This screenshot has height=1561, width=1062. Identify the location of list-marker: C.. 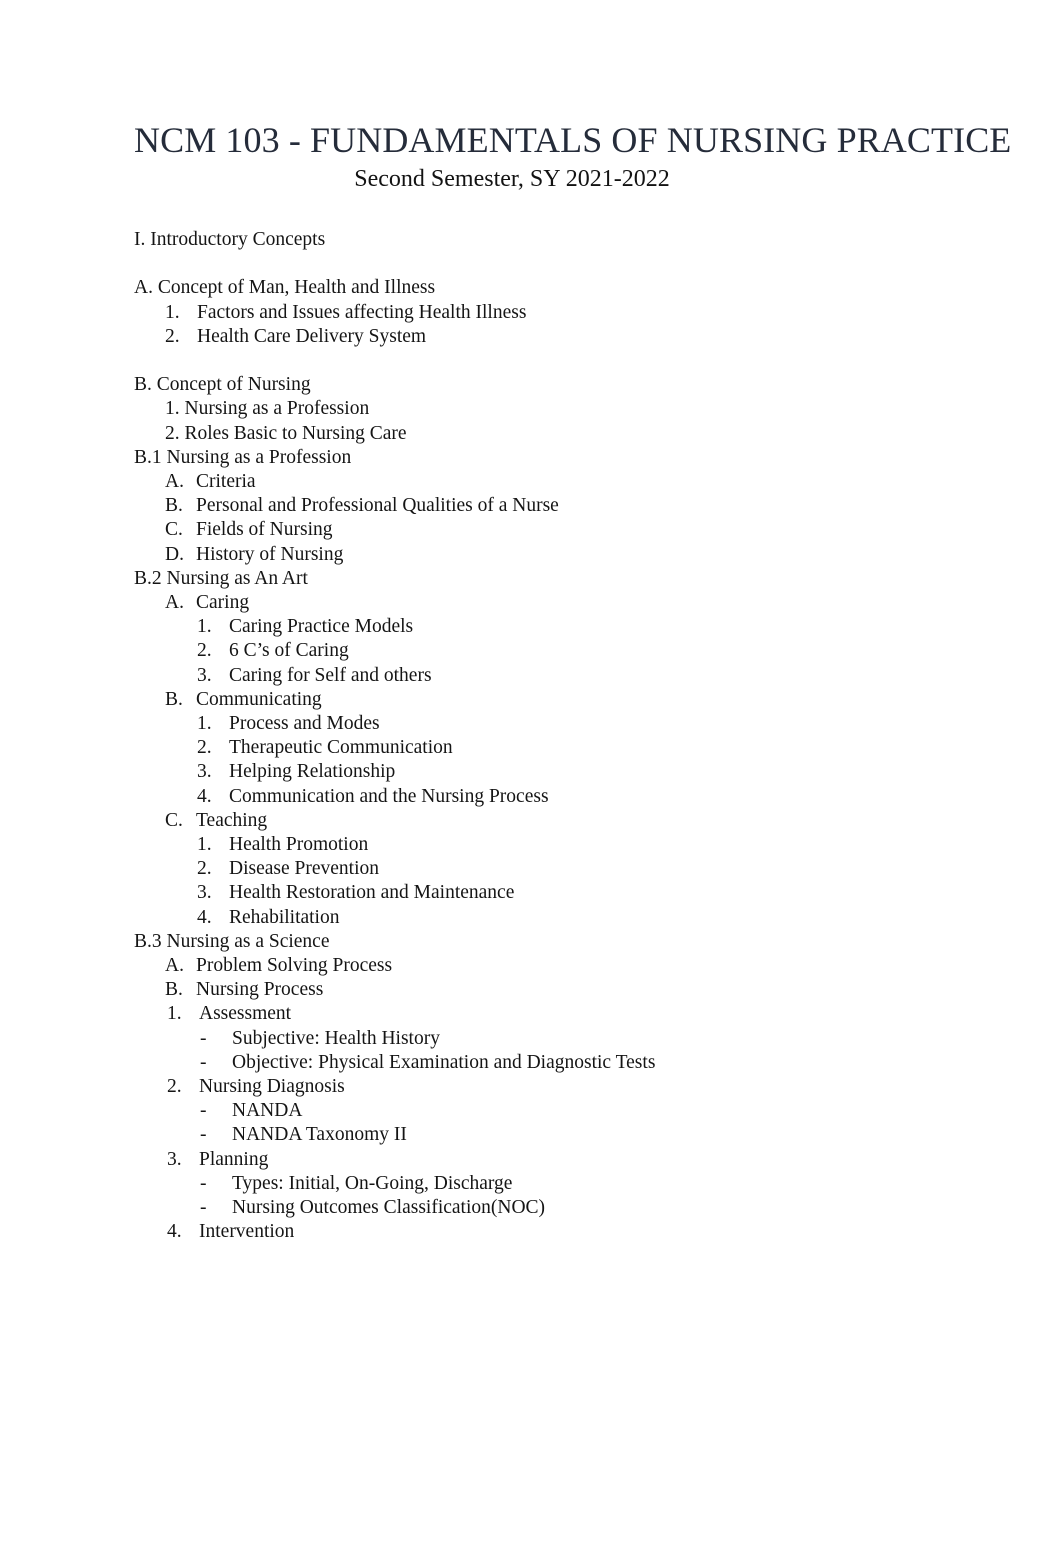
(174, 530).